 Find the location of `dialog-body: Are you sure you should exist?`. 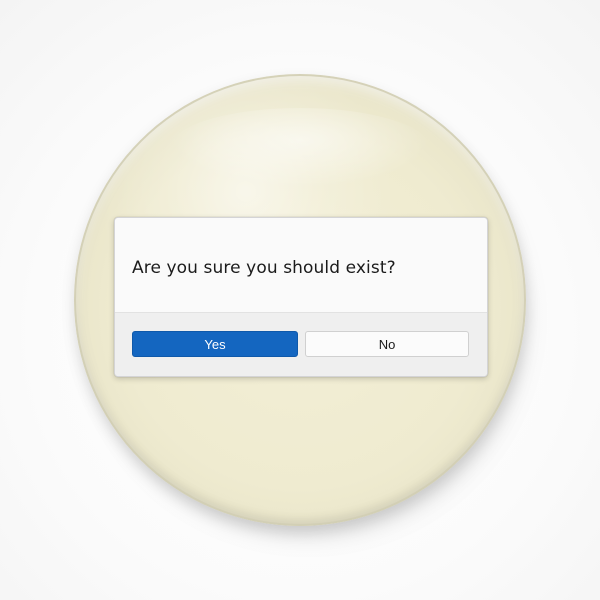

dialog-body: Are you sure you should exist? is located at coordinates (301, 265).